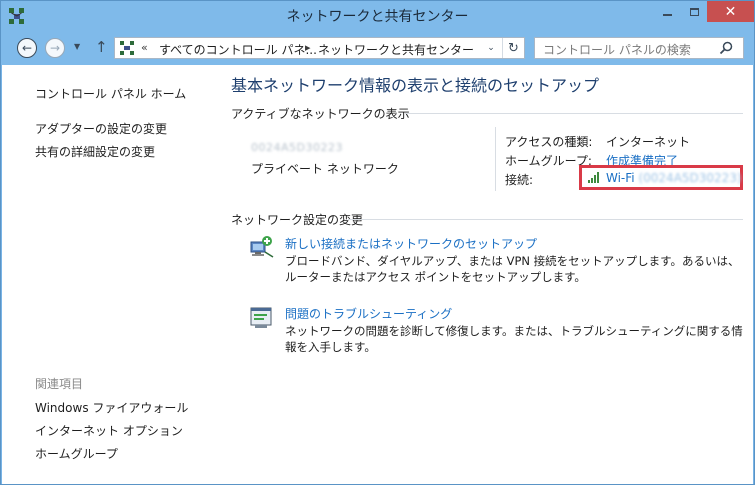  Describe the element at coordinates (667, 15) in the screenshot. I see `minimize-icon` at that location.